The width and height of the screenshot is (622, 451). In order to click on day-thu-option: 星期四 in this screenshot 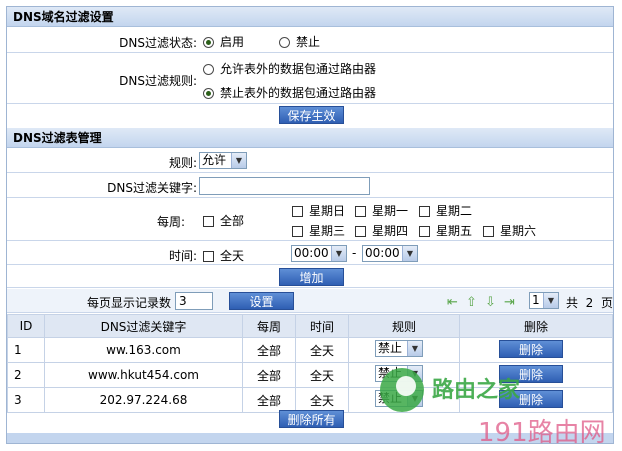, I will do `click(381, 230)`.